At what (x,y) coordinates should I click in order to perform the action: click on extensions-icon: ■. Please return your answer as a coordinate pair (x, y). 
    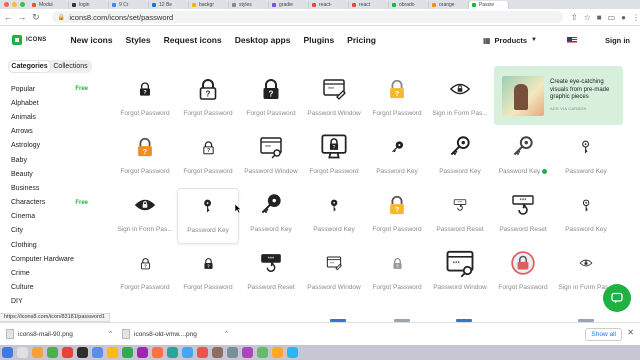
    Looking at the image, I should click on (599, 17).